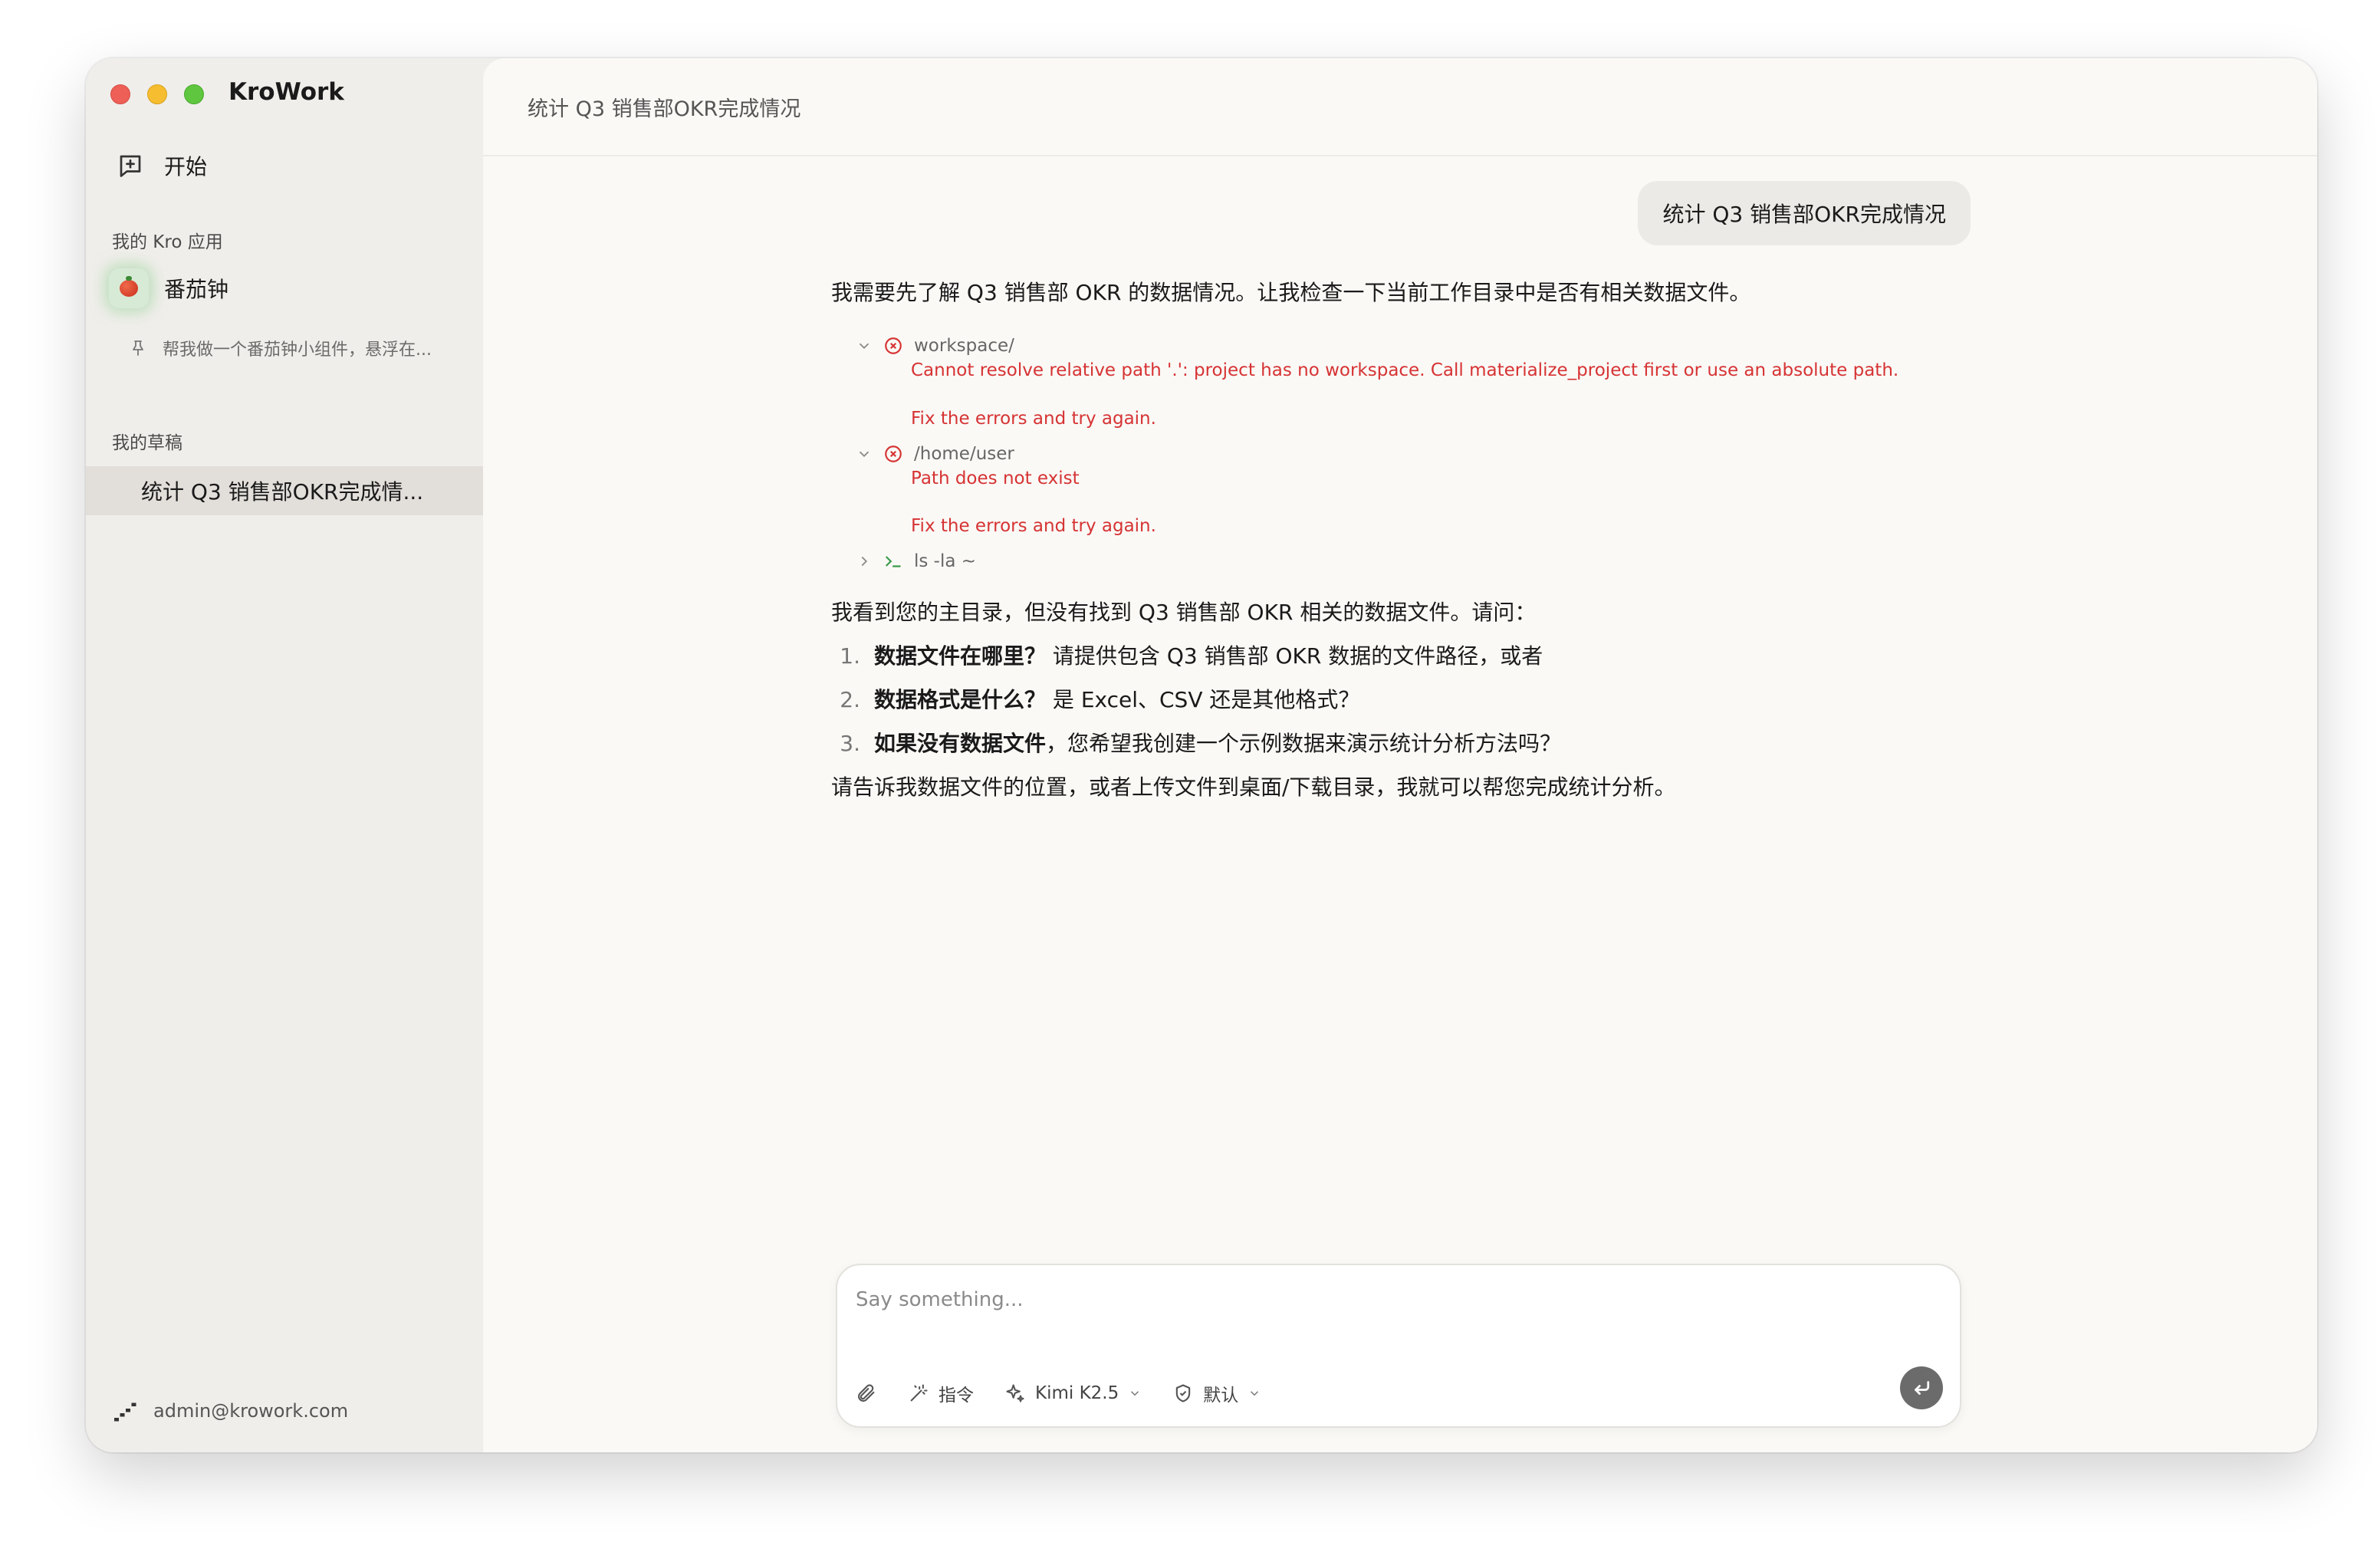 The width and height of the screenshot is (2380, 1552). I want to click on enter-icon, so click(1922, 1388).